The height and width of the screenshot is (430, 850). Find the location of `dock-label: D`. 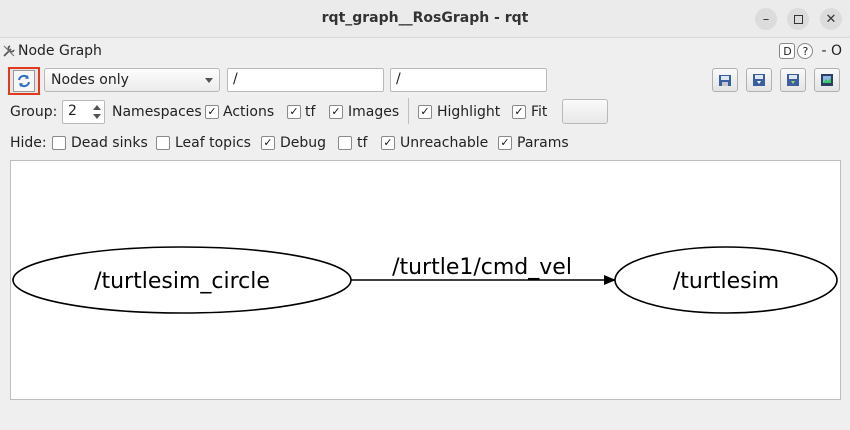

dock-label: D is located at coordinates (787, 51).